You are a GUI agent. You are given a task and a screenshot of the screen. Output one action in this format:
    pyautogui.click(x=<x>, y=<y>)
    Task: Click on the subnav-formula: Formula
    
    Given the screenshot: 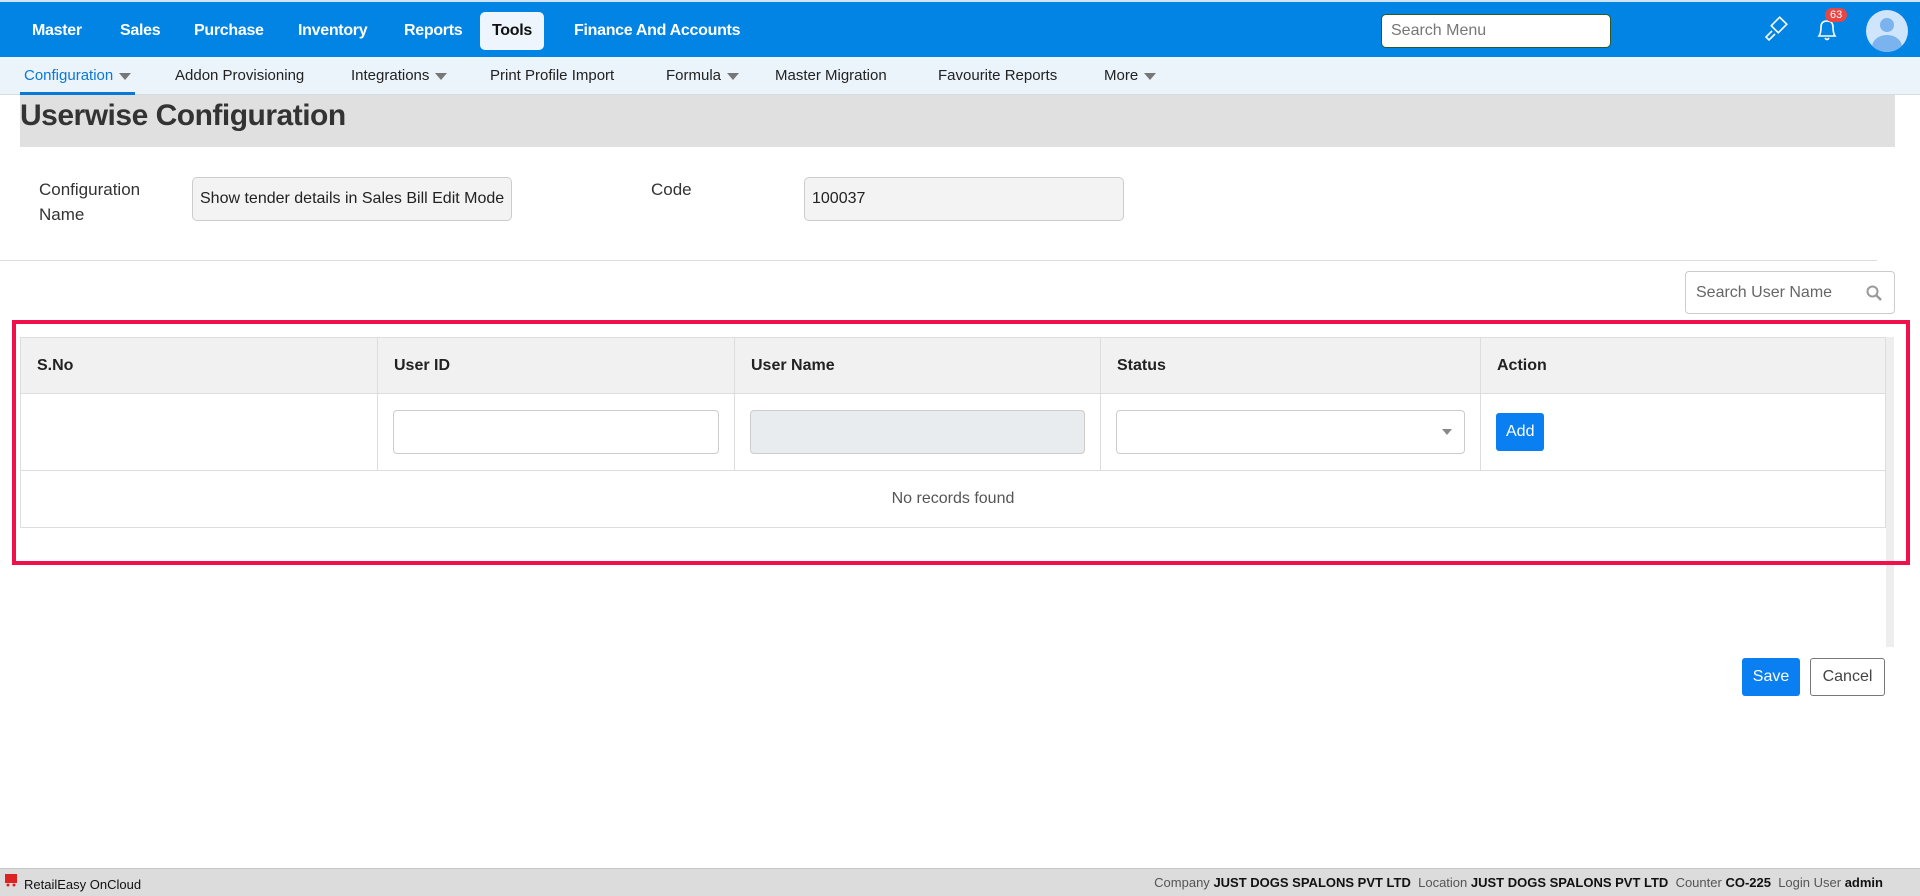 What is the action you would take?
    pyautogui.click(x=702, y=76)
    